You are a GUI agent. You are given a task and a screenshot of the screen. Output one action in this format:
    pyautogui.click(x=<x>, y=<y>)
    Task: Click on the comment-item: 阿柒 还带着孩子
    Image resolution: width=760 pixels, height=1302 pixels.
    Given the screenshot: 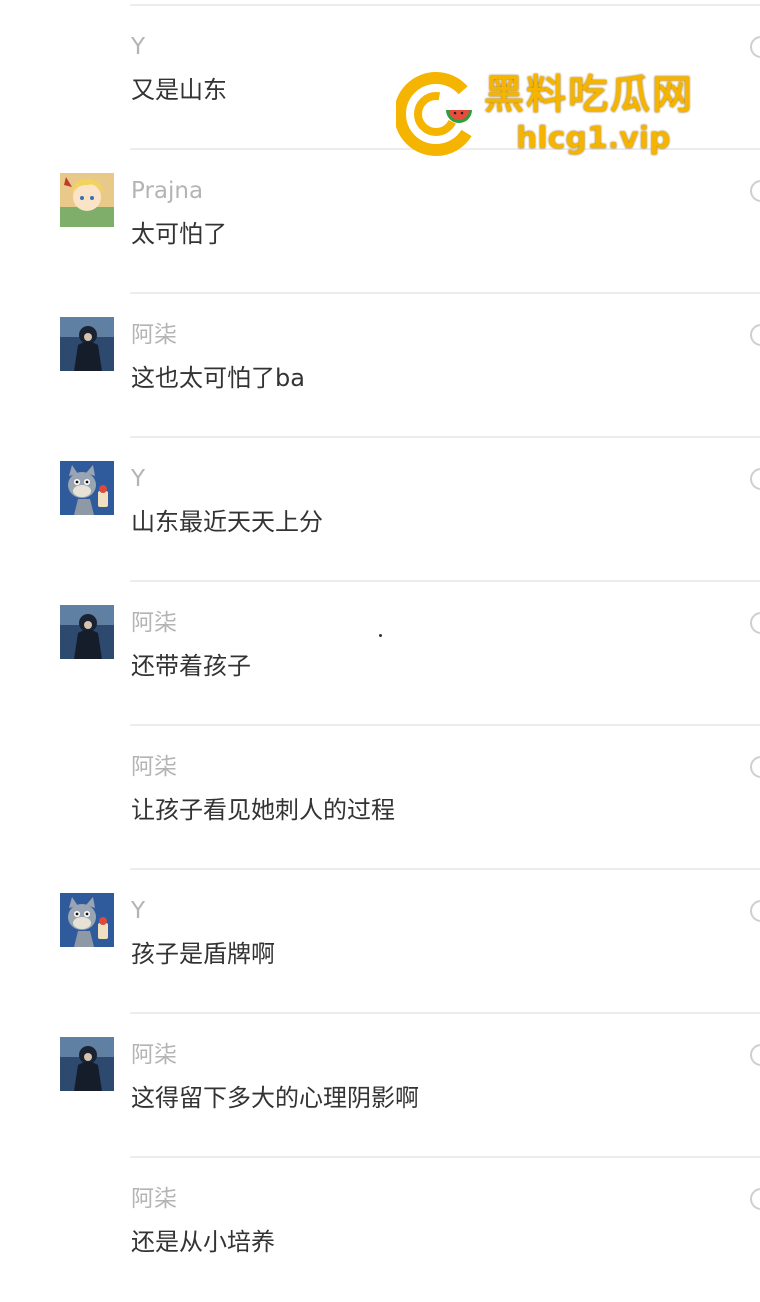 What is the action you would take?
    pyautogui.click(x=380, y=654)
    